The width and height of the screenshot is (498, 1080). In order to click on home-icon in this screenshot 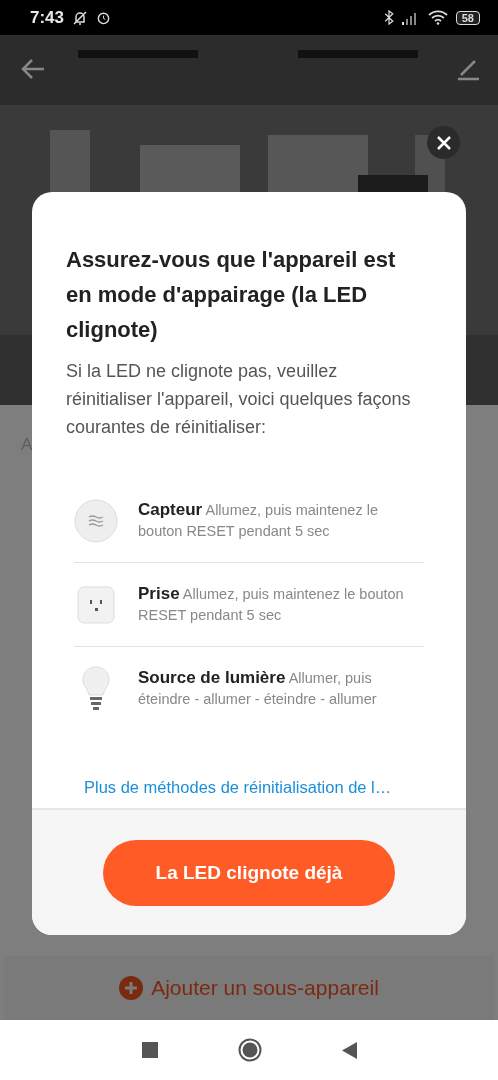, I will do `click(249, 1050)`.